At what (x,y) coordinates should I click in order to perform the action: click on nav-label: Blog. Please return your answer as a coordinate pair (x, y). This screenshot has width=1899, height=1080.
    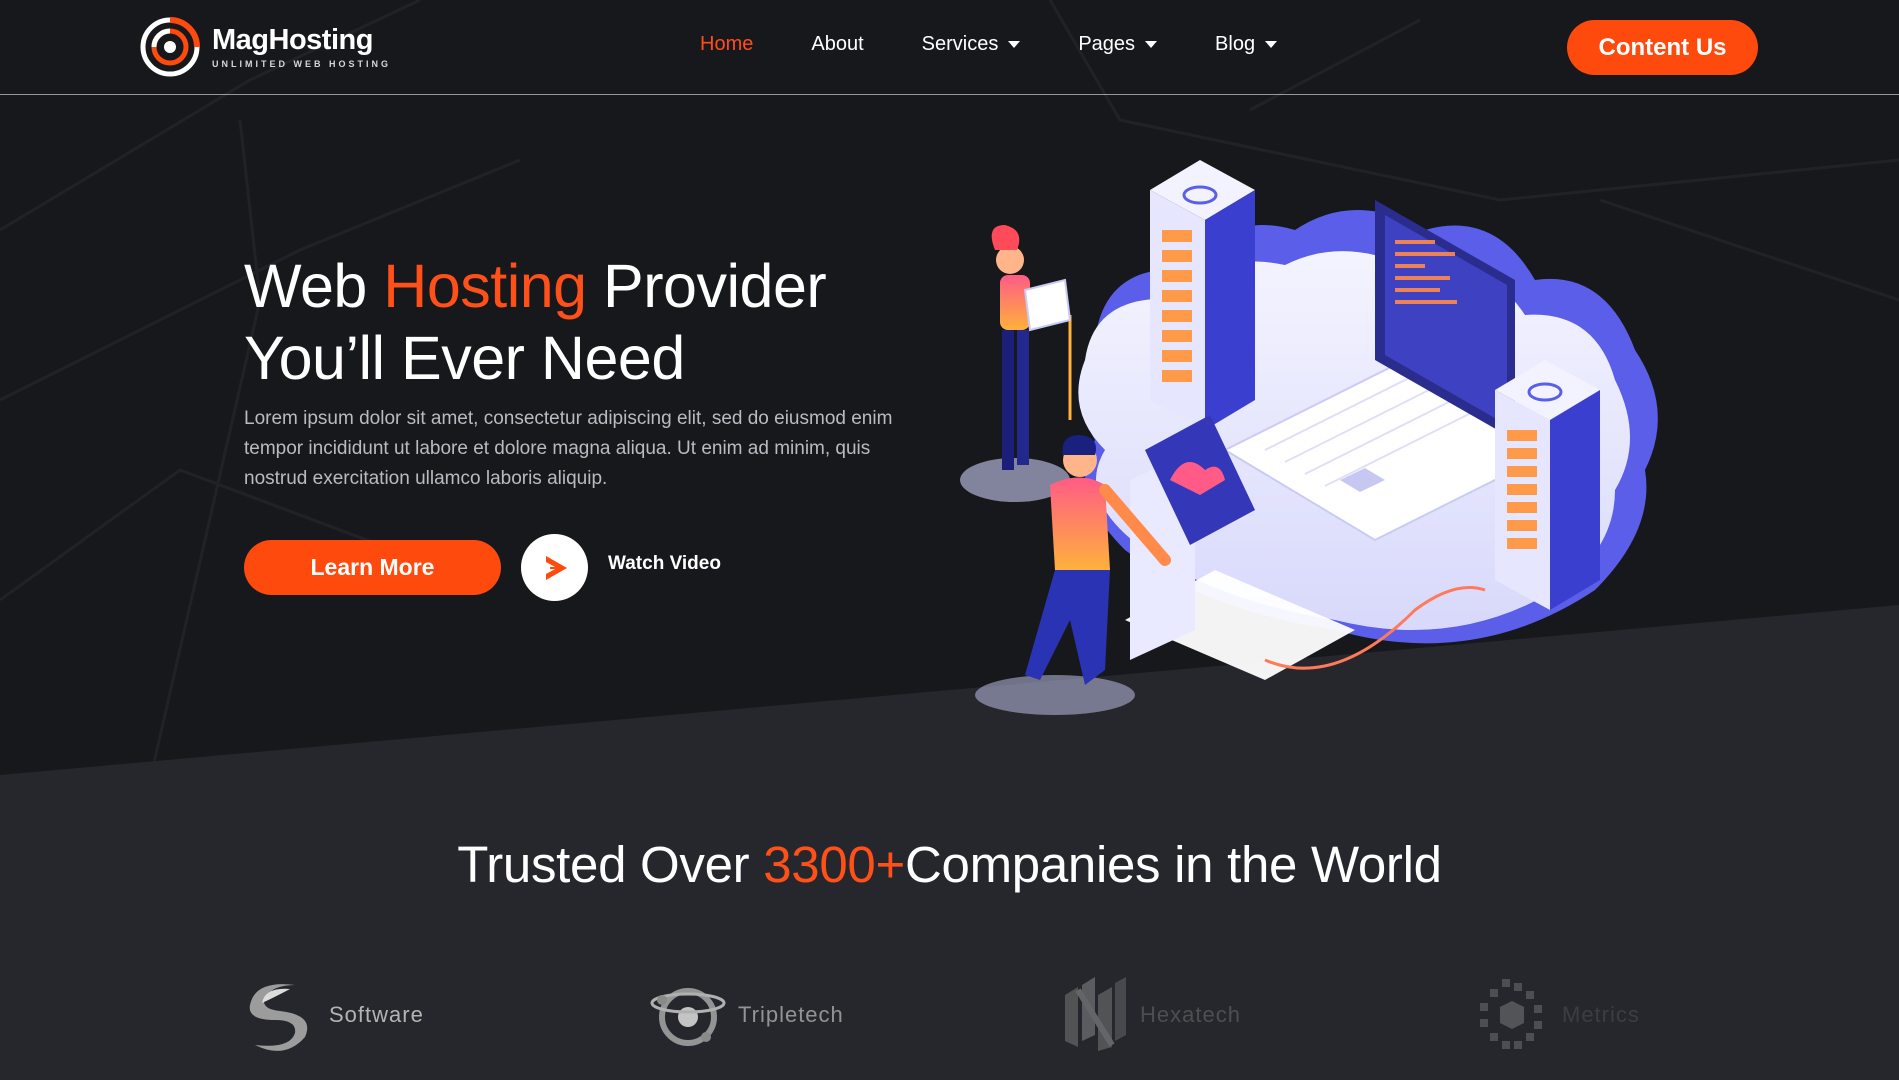
    Looking at the image, I should click on (1235, 44).